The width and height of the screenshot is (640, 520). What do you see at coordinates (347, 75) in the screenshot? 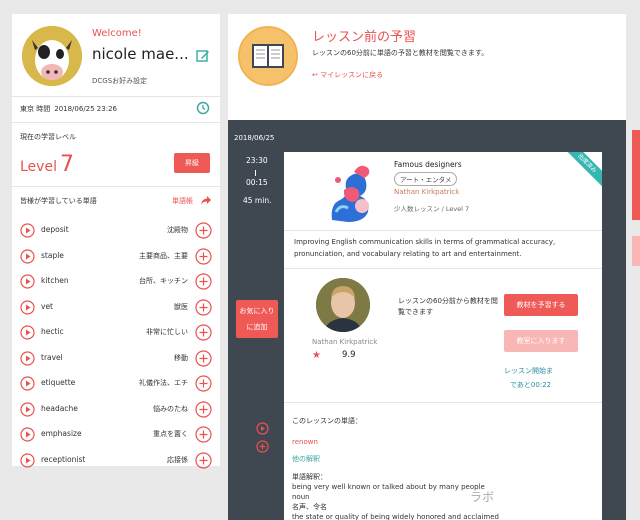
I see `back-link: ↩ マイレッスンに戻る` at bounding box center [347, 75].